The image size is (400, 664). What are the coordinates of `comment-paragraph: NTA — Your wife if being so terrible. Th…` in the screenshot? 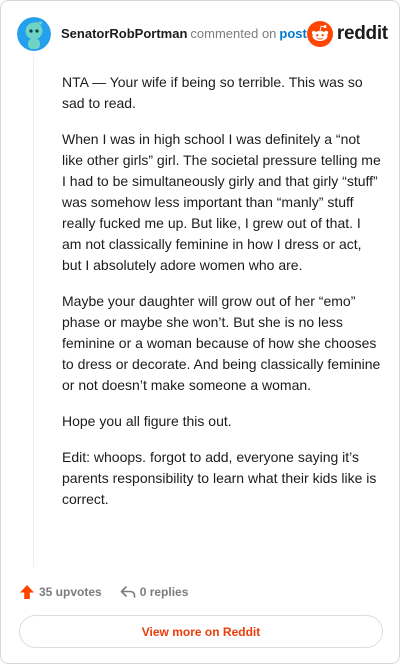 It's located at (212, 92).